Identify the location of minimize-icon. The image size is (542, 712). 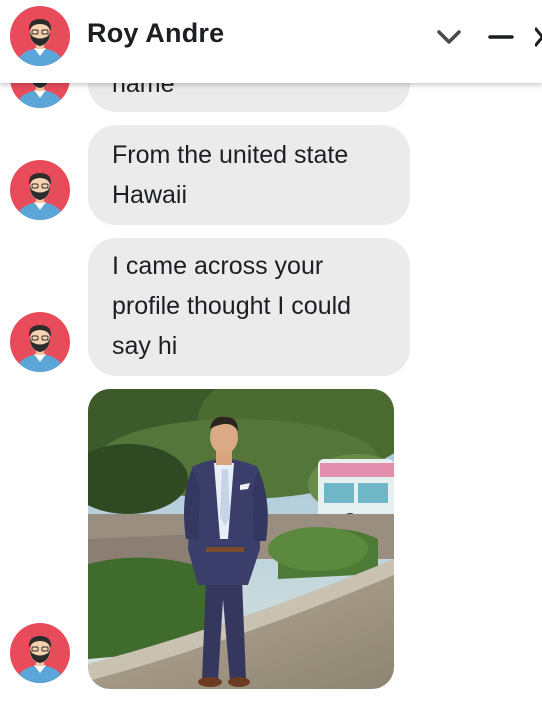
(501, 37).